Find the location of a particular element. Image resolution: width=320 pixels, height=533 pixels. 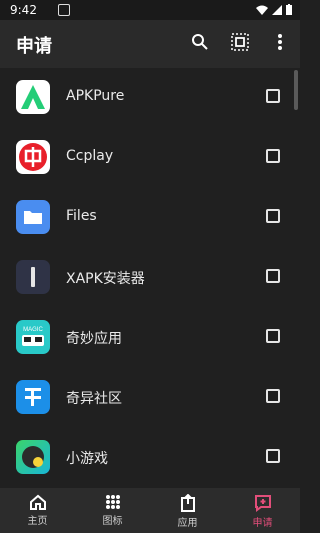

list-item: XAPK安装器 is located at coordinates (150, 278).